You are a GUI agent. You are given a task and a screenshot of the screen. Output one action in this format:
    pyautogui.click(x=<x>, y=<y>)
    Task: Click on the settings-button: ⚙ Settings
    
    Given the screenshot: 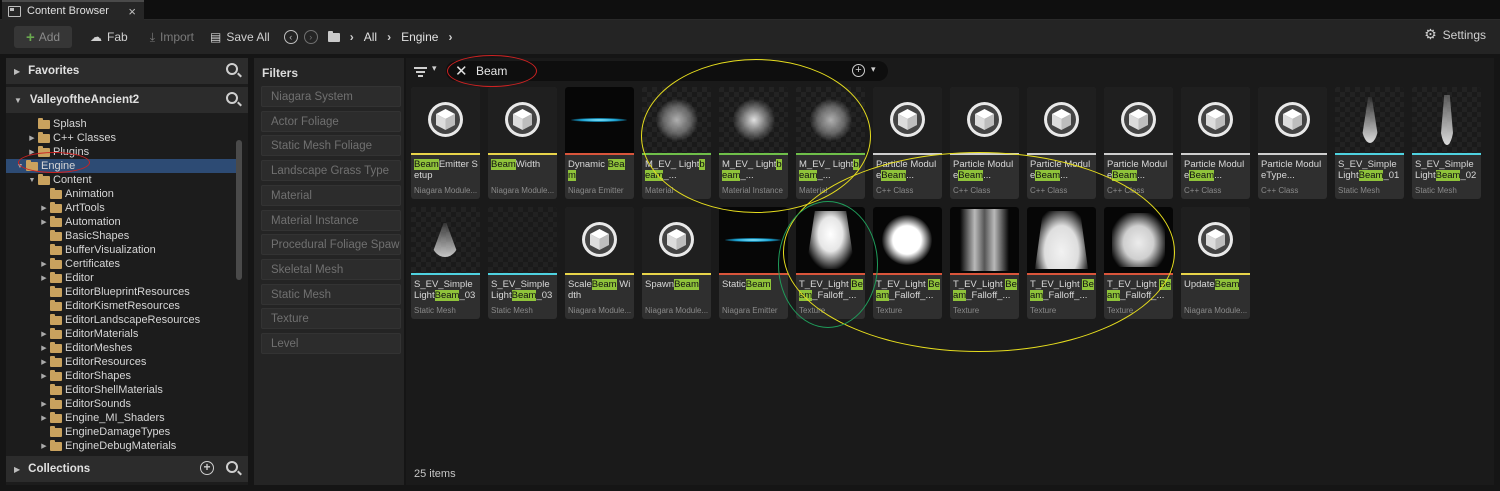 What is the action you would take?
    pyautogui.click(x=1455, y=34)
    